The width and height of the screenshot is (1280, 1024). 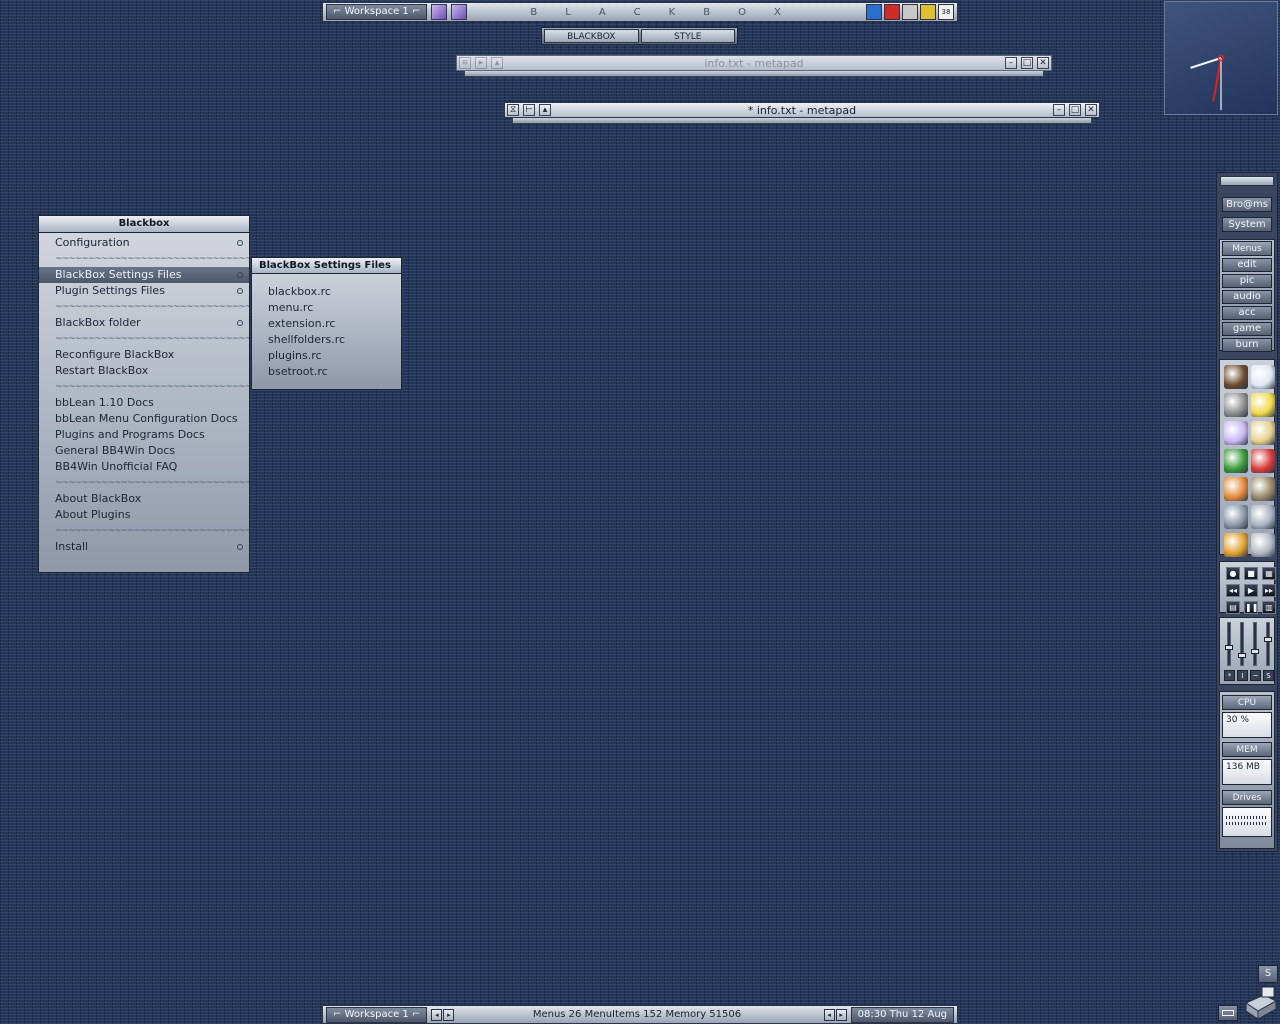 I want to click on mixer-channel-label: ~, so click(x=1255, y=675).